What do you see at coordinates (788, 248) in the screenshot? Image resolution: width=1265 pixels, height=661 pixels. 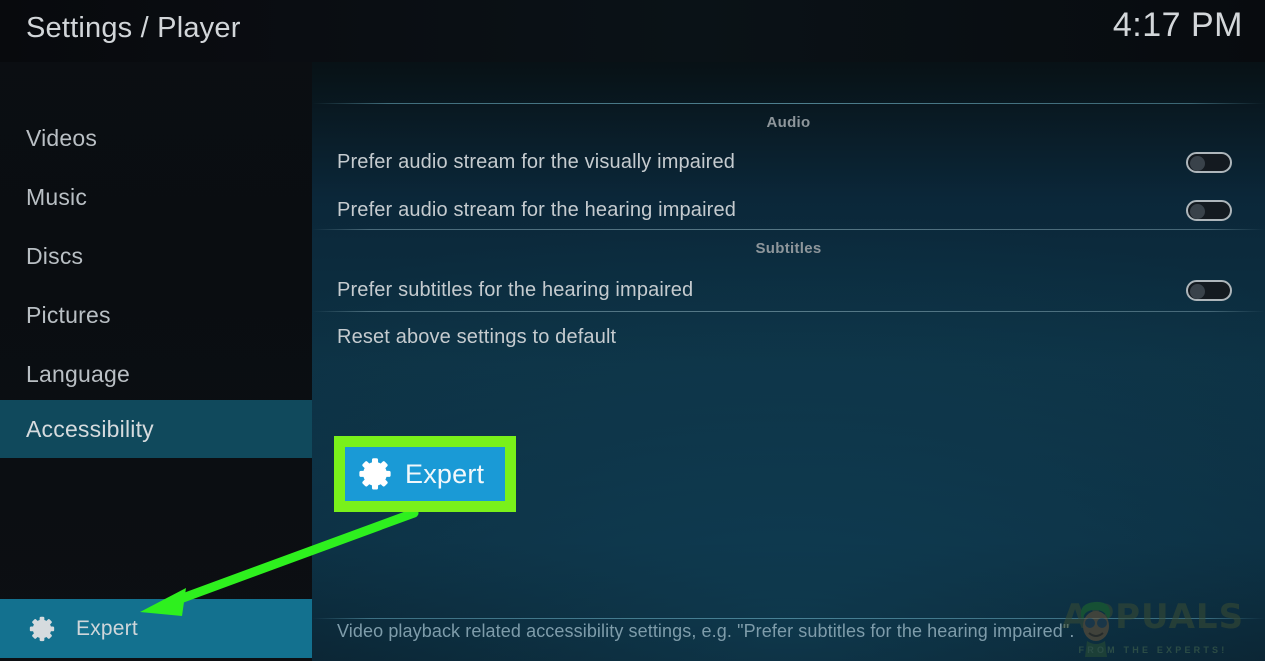 I see `section-heading-subtitles: Subtitles` at bounding box center [788, 248].